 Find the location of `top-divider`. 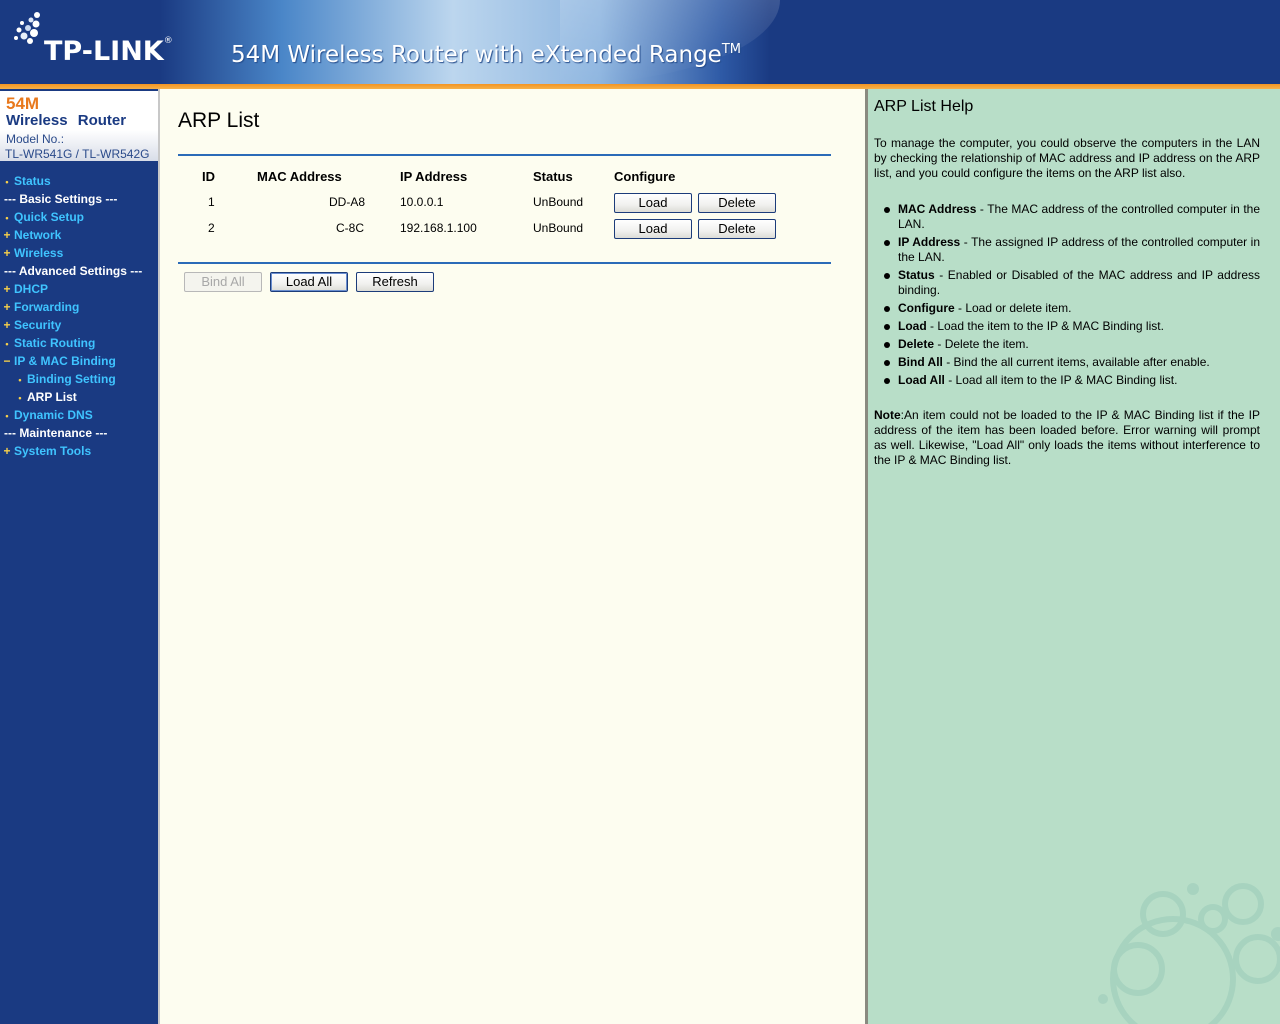

top-divider is located at coordinates (504, 155).